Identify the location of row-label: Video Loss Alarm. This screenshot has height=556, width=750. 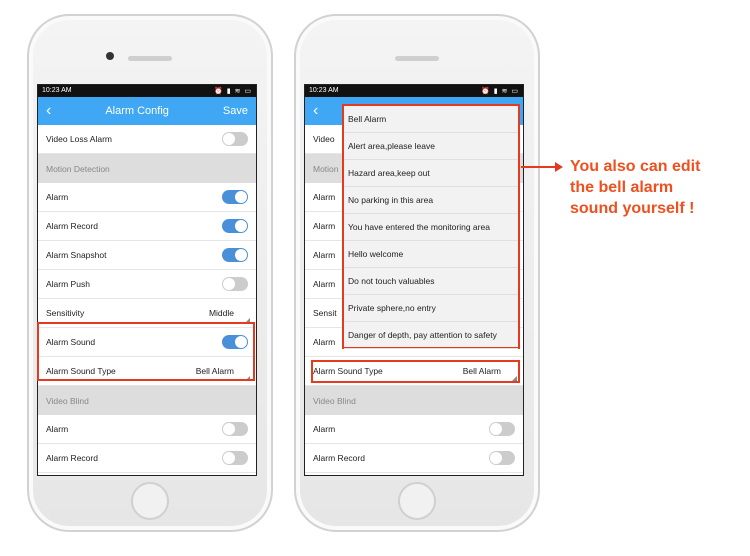
(79, 139).